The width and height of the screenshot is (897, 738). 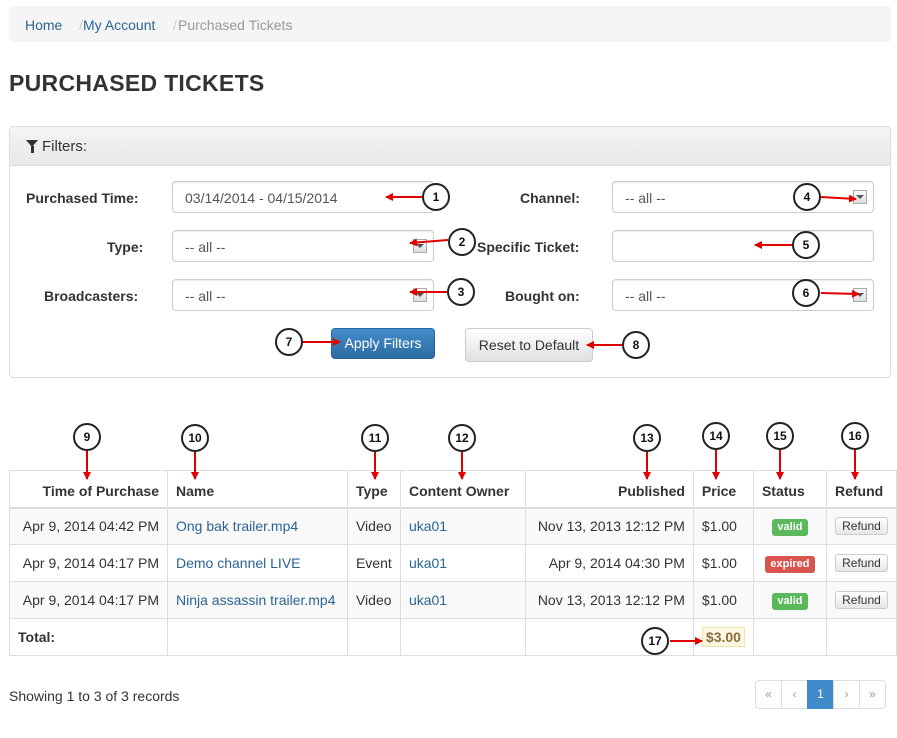 I want to click on callout-number: 10, so click(x=195, y=438).